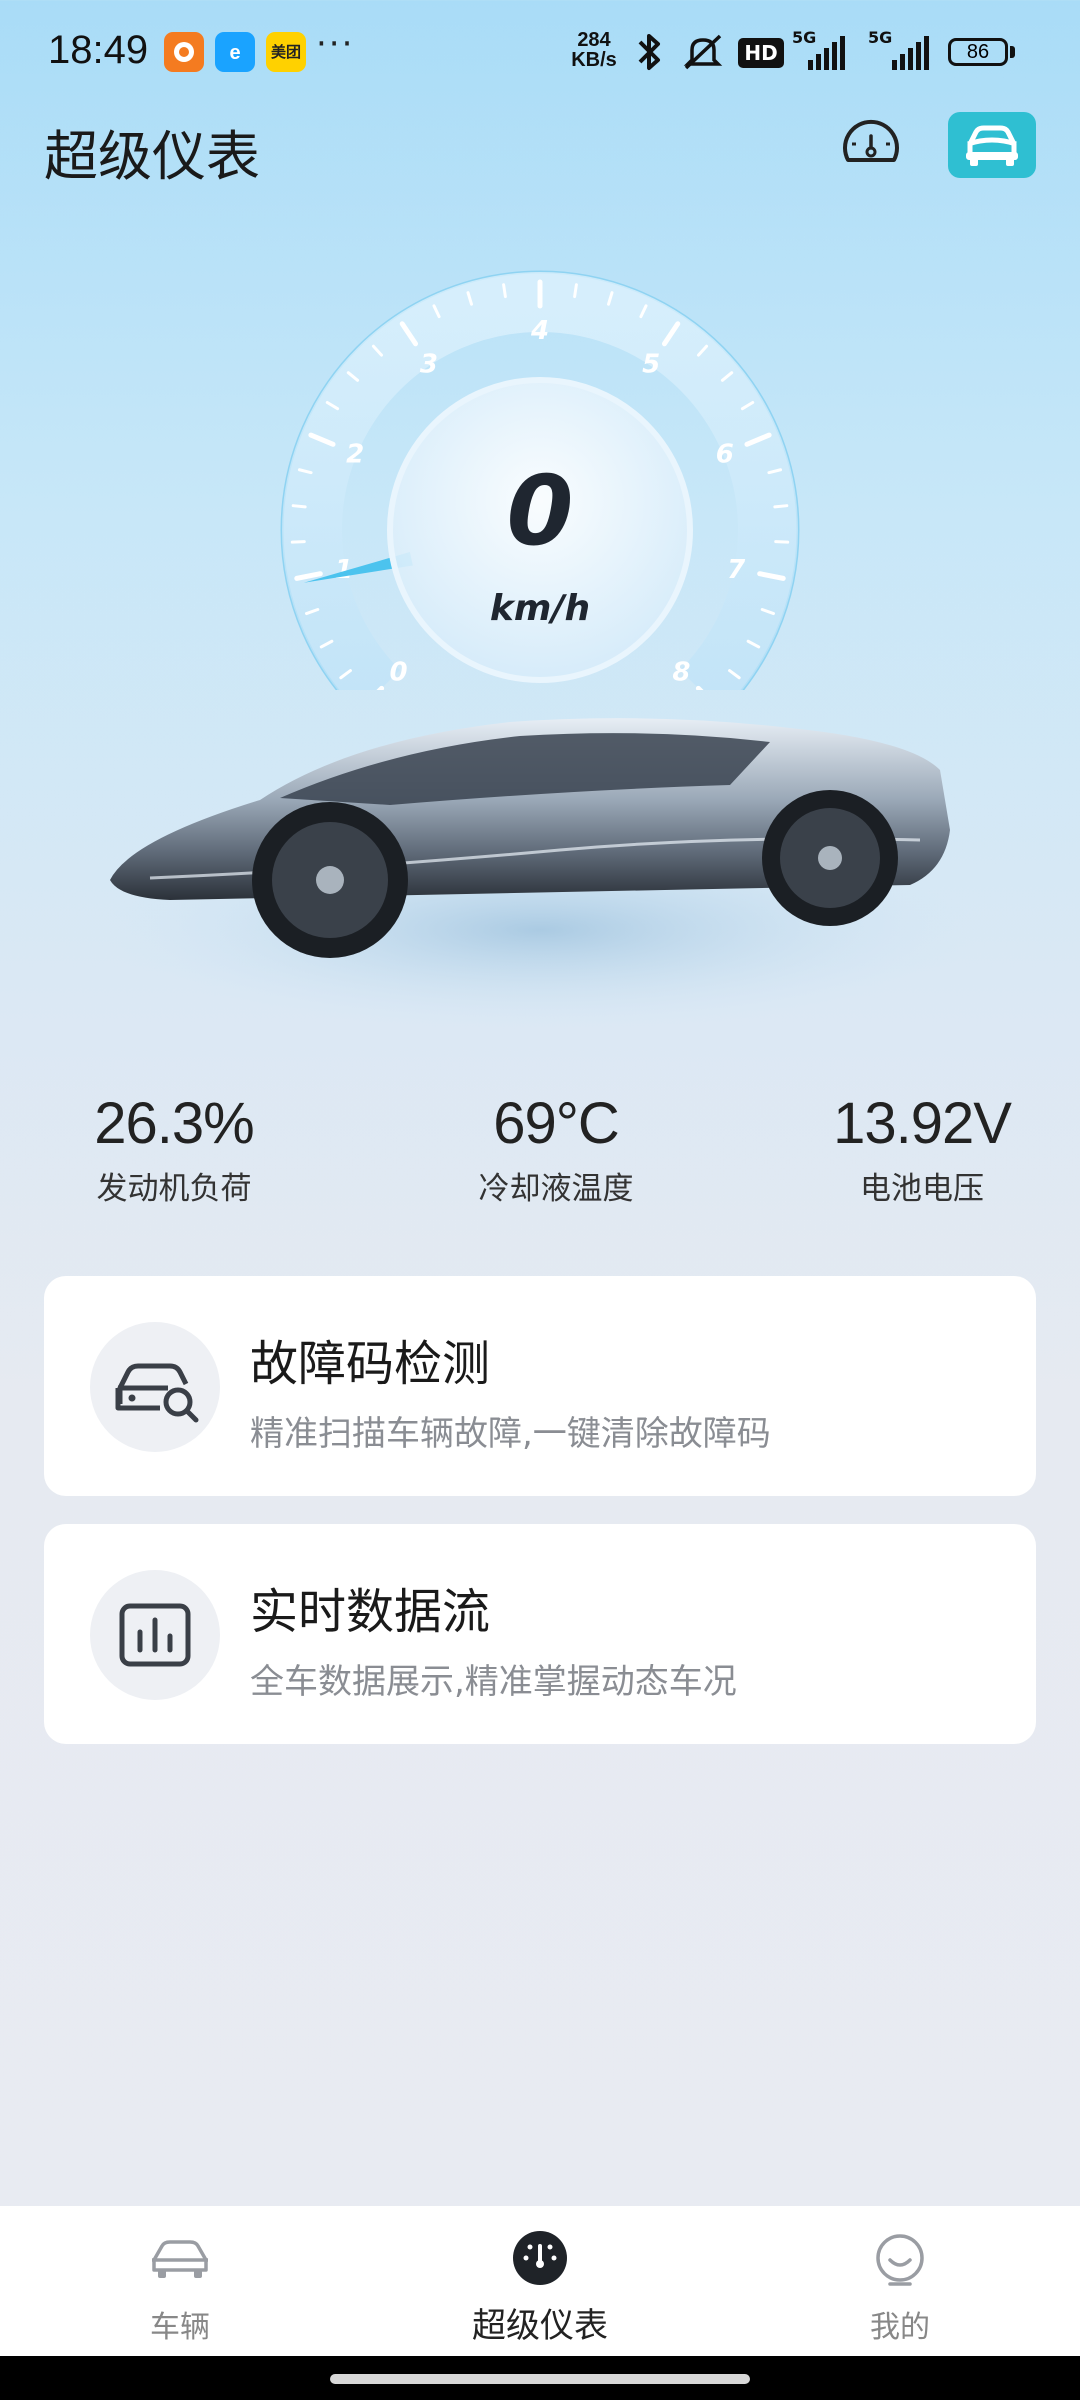 This screenshot has width=1080, height=2400. Describe the element at coordinates (922, 1123) in the screenshot. I see `battery-voltage-value: 13.92V` at that location.